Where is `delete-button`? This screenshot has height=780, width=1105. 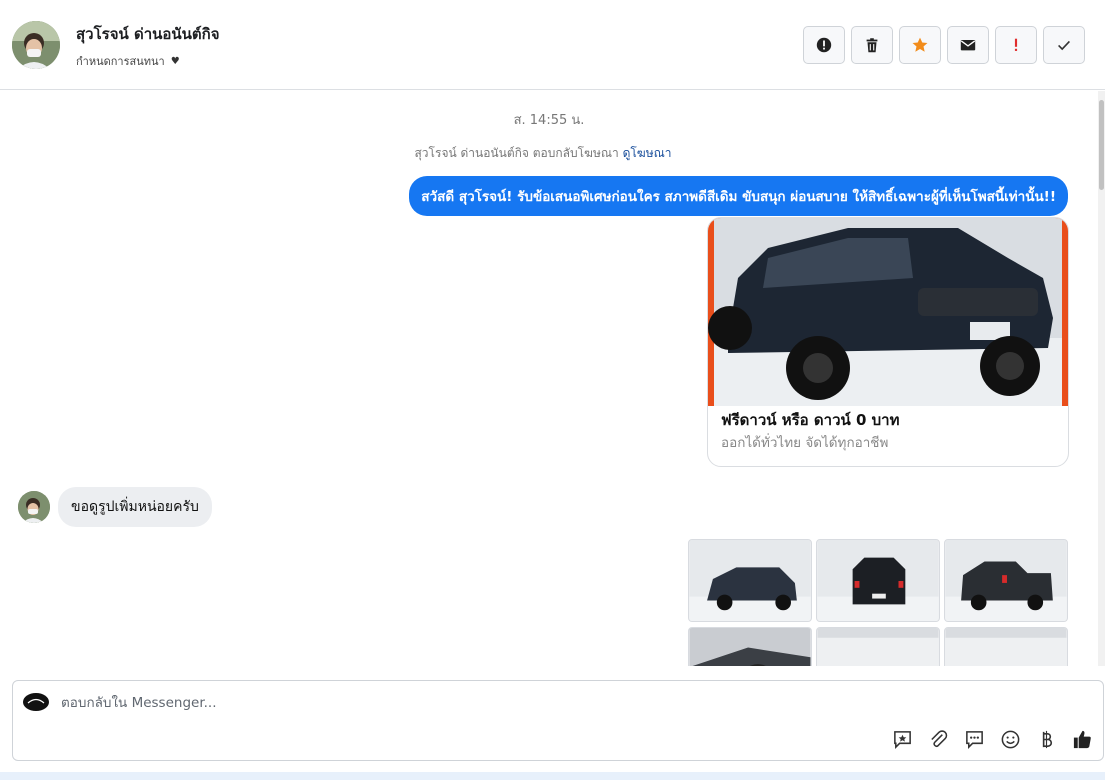
delete-button is located at coordinates (872, 45).